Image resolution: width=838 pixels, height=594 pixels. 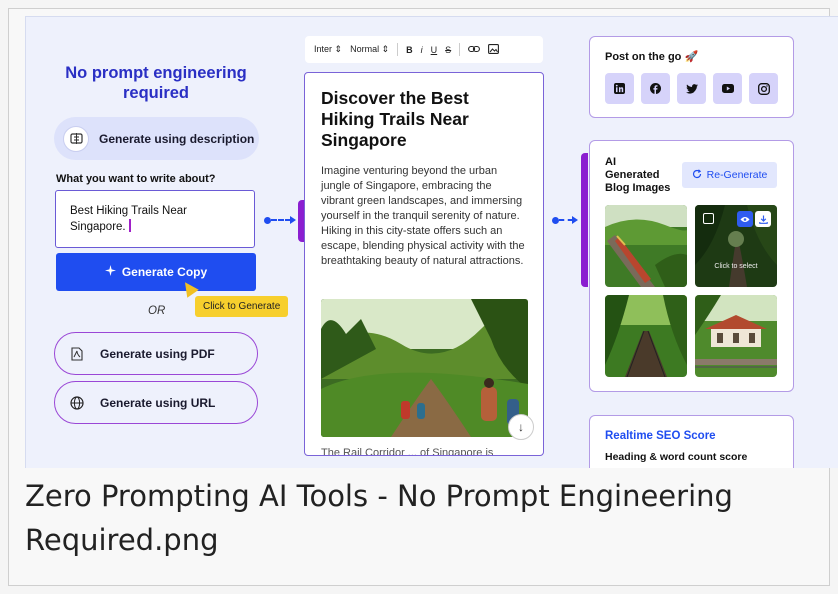 I want to click on or-divider: OR, so click(x=157, y=311).